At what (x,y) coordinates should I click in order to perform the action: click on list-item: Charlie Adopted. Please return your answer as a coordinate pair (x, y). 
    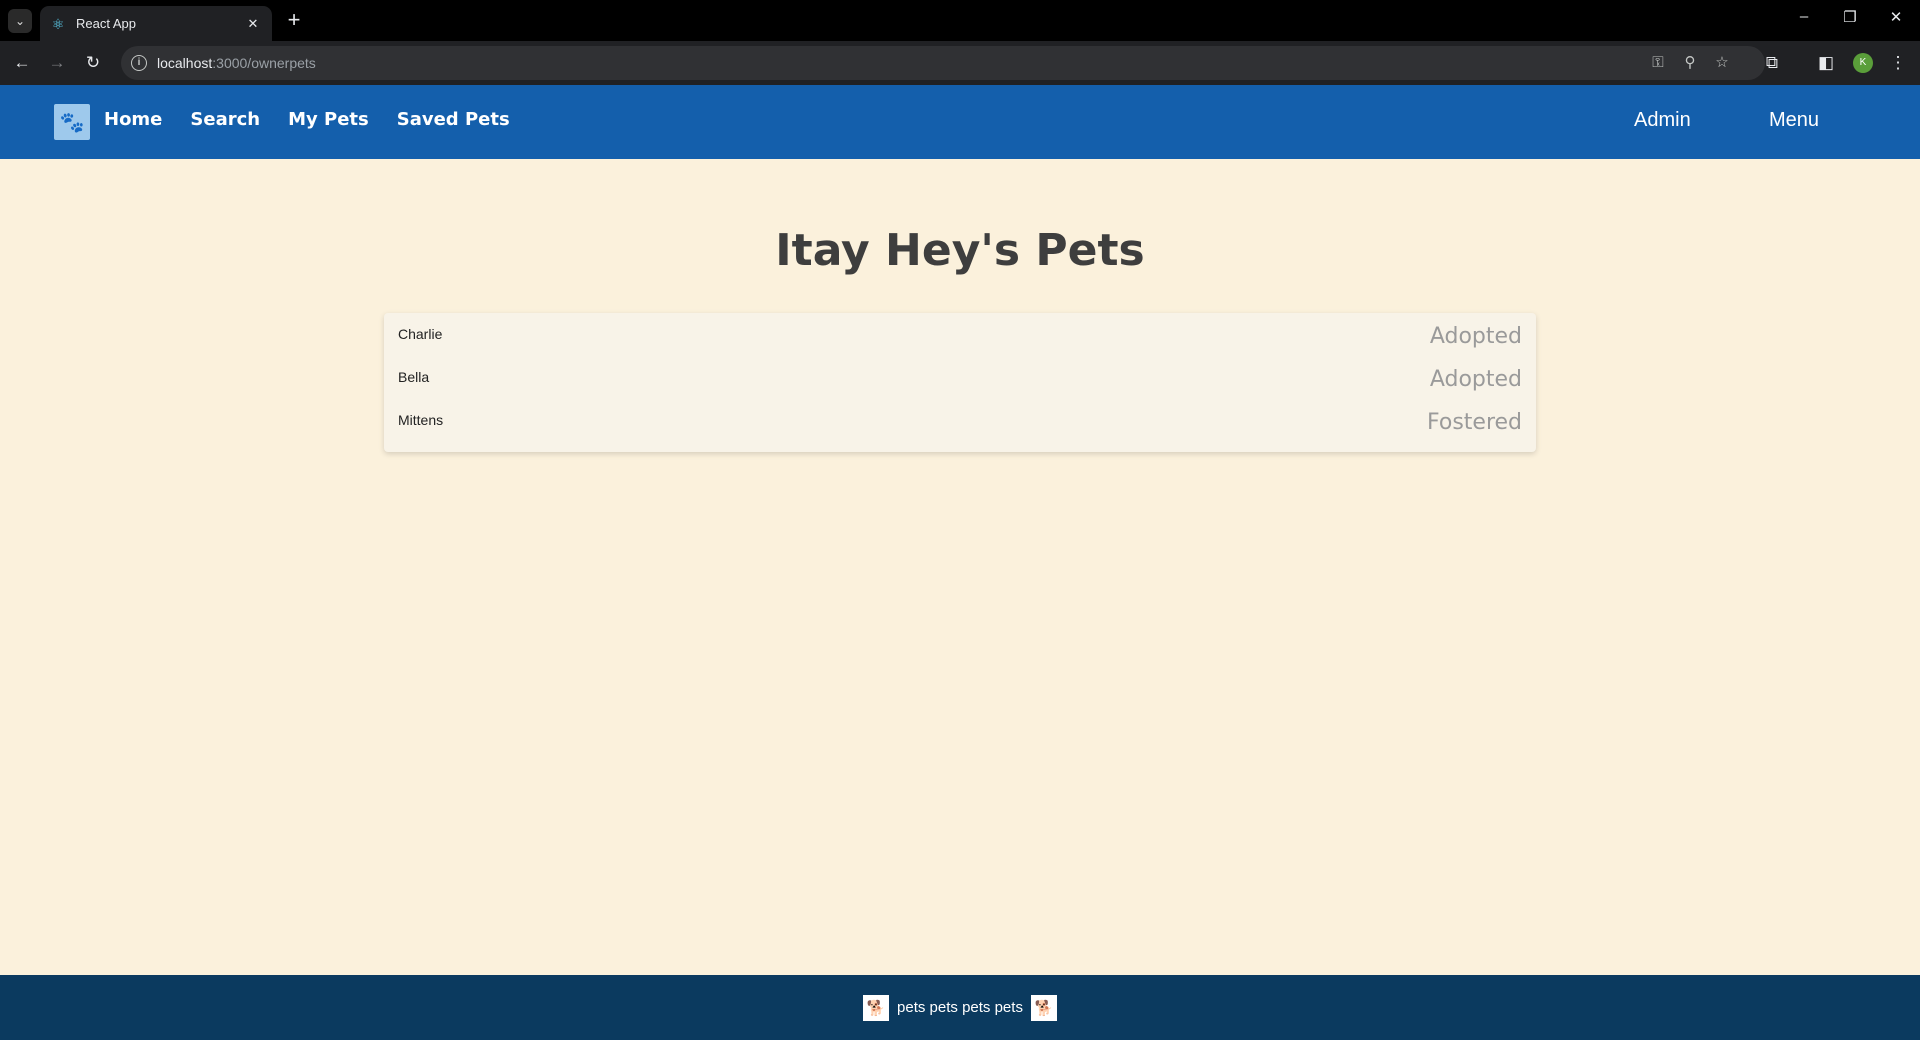
    Looking at the image, I should click on (960, 340).